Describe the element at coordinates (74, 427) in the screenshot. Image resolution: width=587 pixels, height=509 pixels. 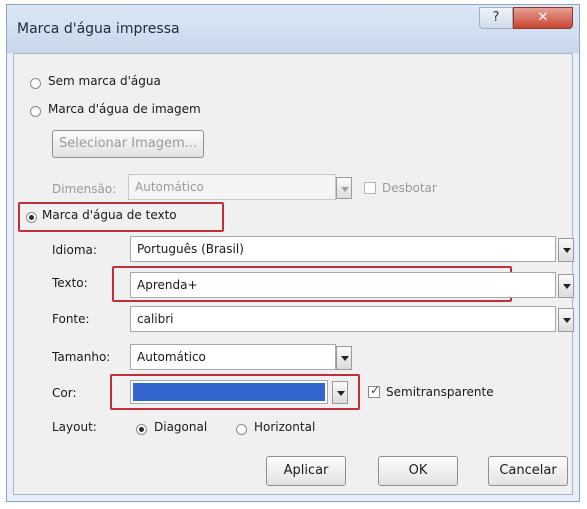
I see `layout-label: Layout:` at that location.